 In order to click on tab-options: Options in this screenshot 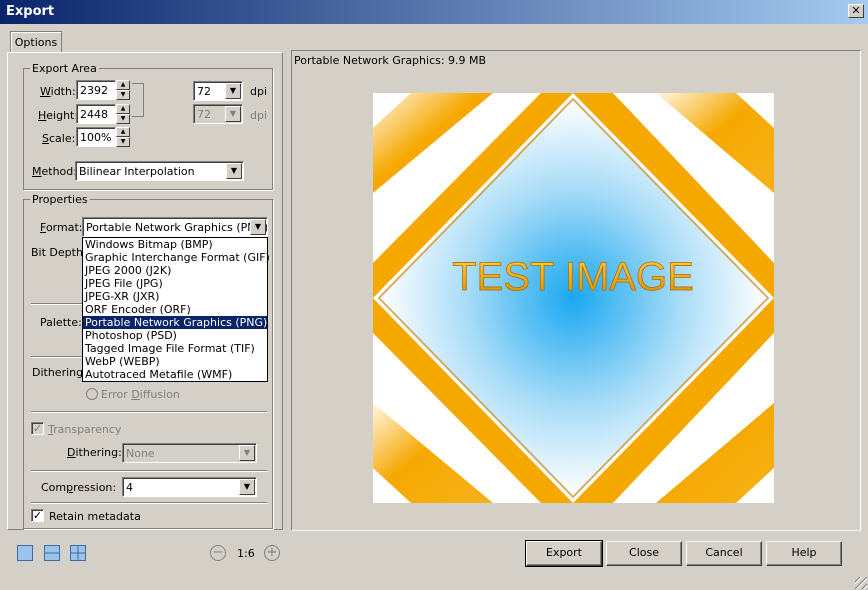, I will do `click(36, 42)`.